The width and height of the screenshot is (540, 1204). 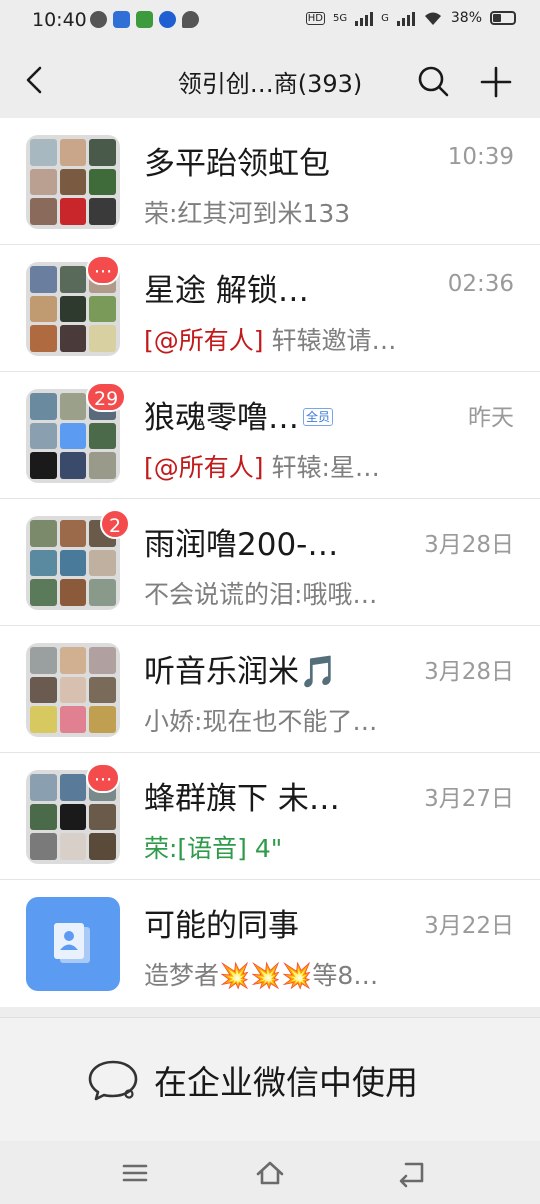 What do you see at coordinates (270, 22) in the screenshot?
I see `status-bar: 10:40 HD 5G G 38%` at bounding box center [270, 22].